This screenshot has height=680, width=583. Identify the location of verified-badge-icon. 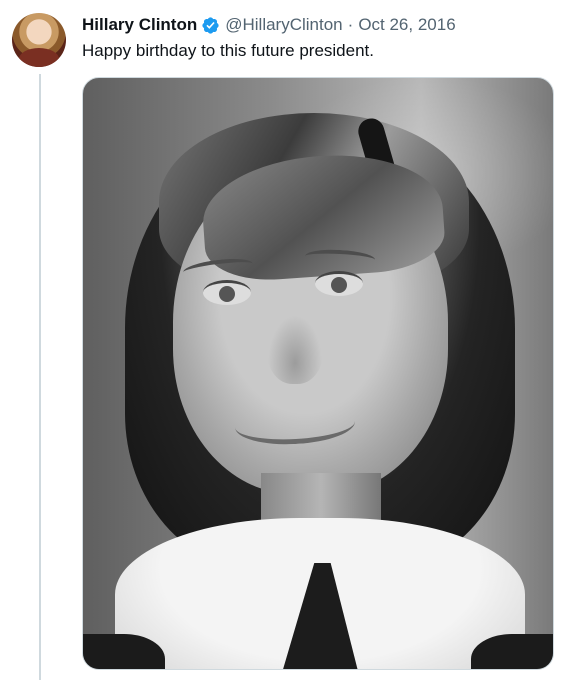
(210, 25).